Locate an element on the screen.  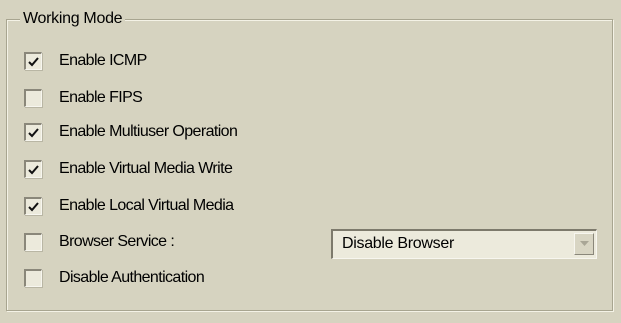
option-browser-service: Browser Service : is located at coordinates (99, 242).